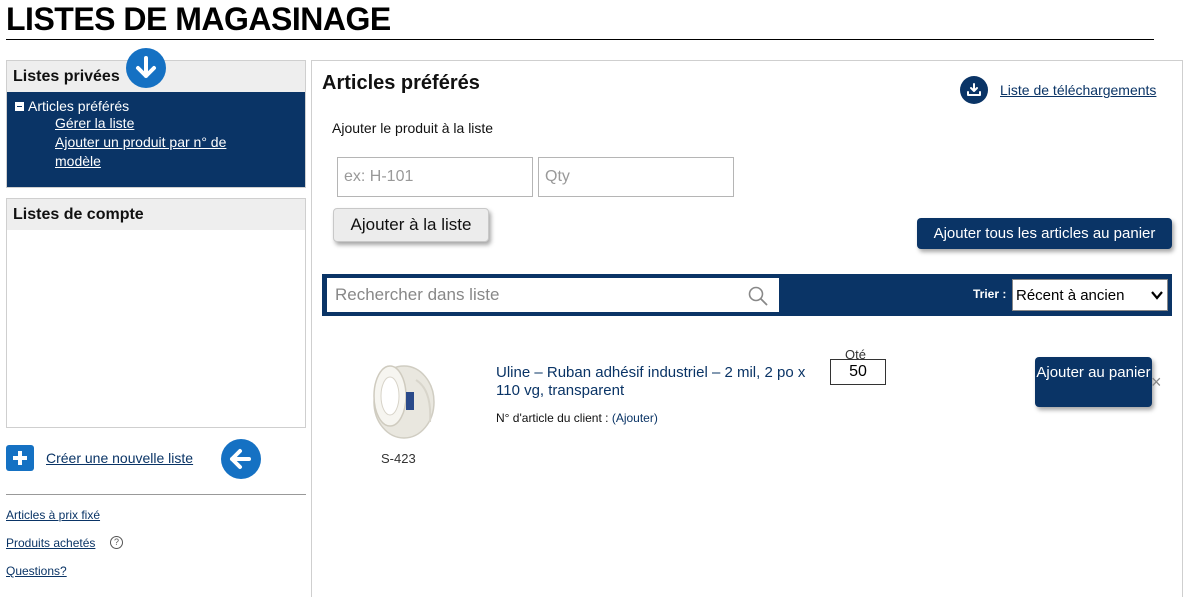 The image size is (1186, 597). What do you see at coordinates (50, 543) in the screenshot?
I see `purchased-products-link: Produits achetés` at bounding box center [50, 543].